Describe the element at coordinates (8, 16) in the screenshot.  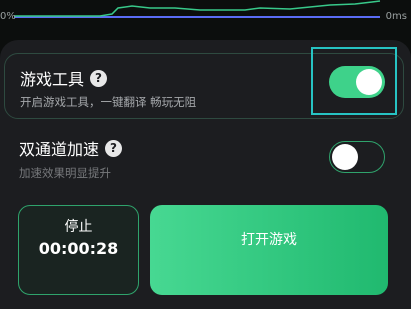
I see `loss-axis-label: 0%` at that location.